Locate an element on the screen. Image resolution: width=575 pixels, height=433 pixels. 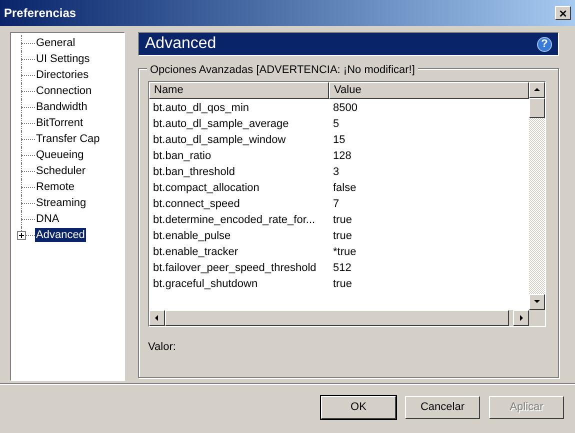
scroll-thumb is located at coordinates (537, 108).